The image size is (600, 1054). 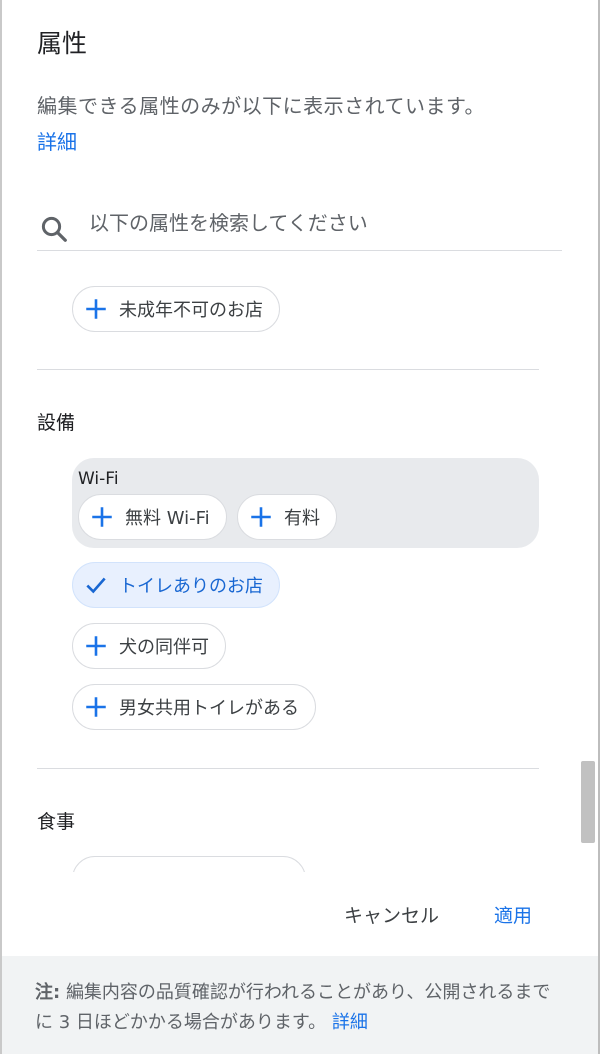 I want to click on apply-button: 適用, so click(x=513, y=914).